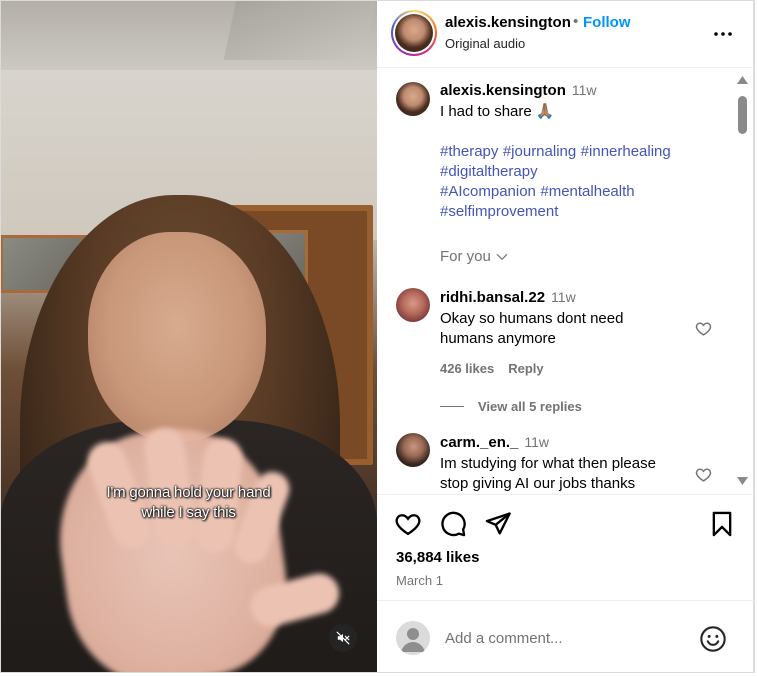  I want to click on view-replies-label: View all 5 replies, so click(530, 406).